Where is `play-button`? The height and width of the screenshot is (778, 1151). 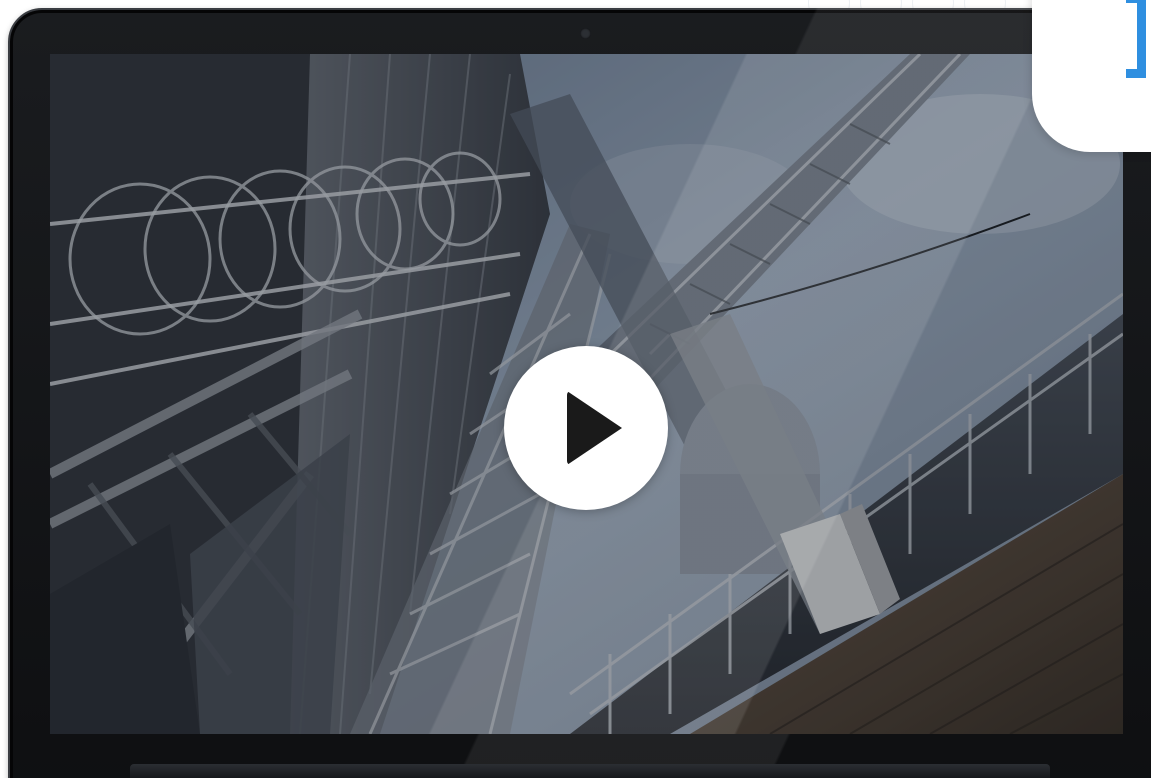
play-button is located at coordinates (586, 428).